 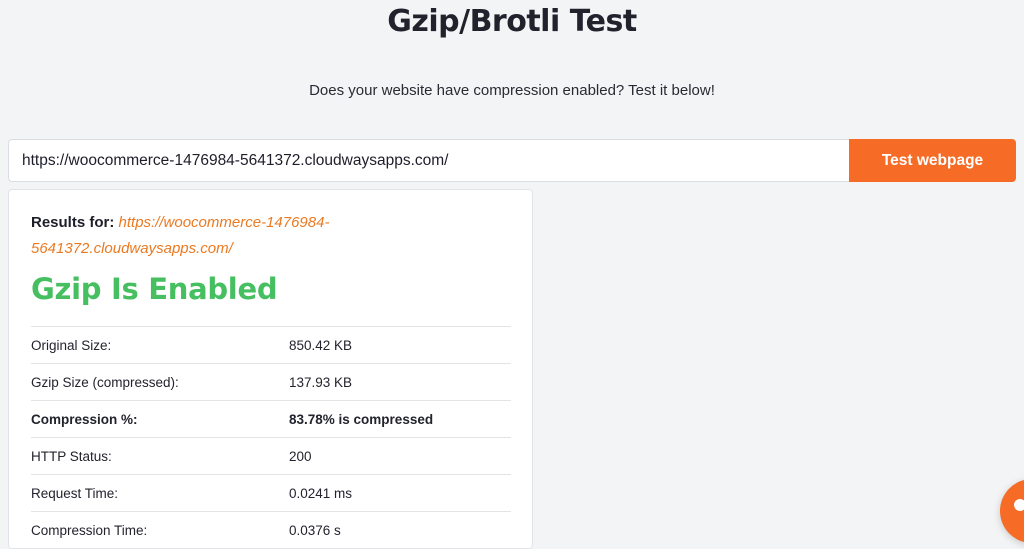 I want to click on row-value: 83.78% is compressed, so click(x=361, y=419).